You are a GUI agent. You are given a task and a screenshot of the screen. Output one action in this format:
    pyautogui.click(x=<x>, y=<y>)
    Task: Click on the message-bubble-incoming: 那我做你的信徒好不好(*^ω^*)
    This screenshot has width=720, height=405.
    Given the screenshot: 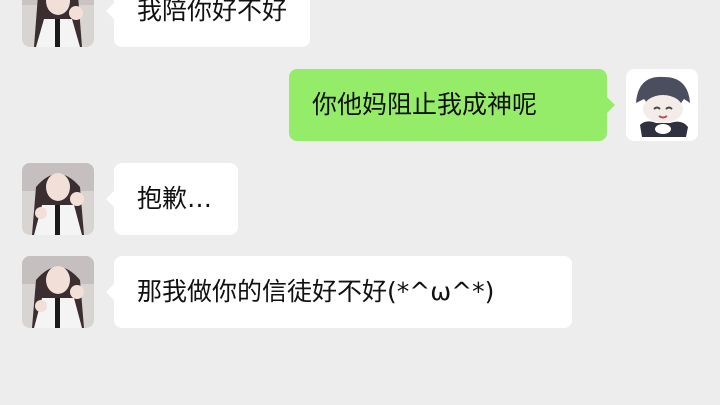 What is the action you would take?
    pyautogui.click(x=339, y=292)
    